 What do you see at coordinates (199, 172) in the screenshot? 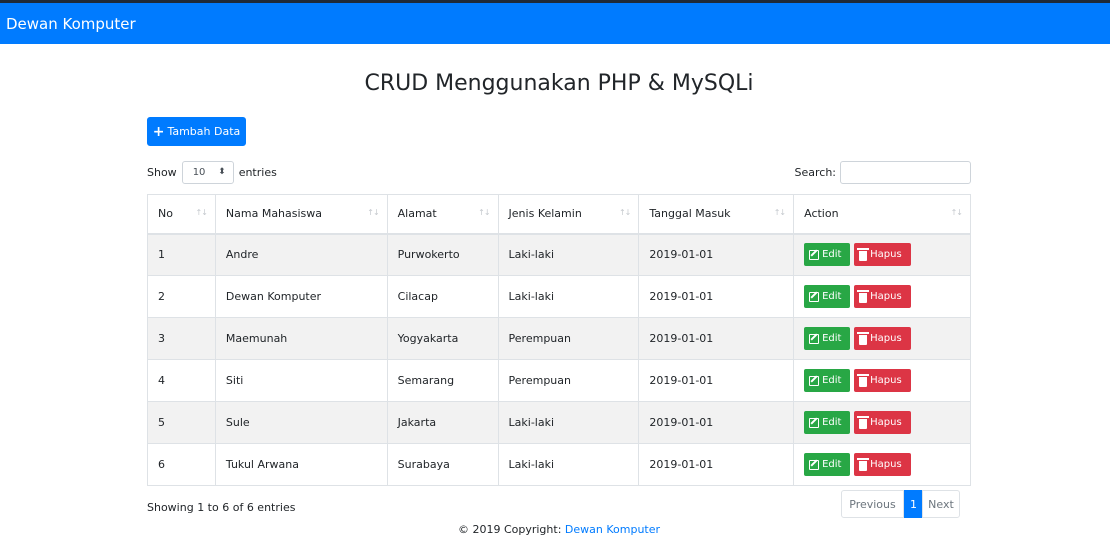
I see `entries-select-value: 10` at bounding box center [199, 172].